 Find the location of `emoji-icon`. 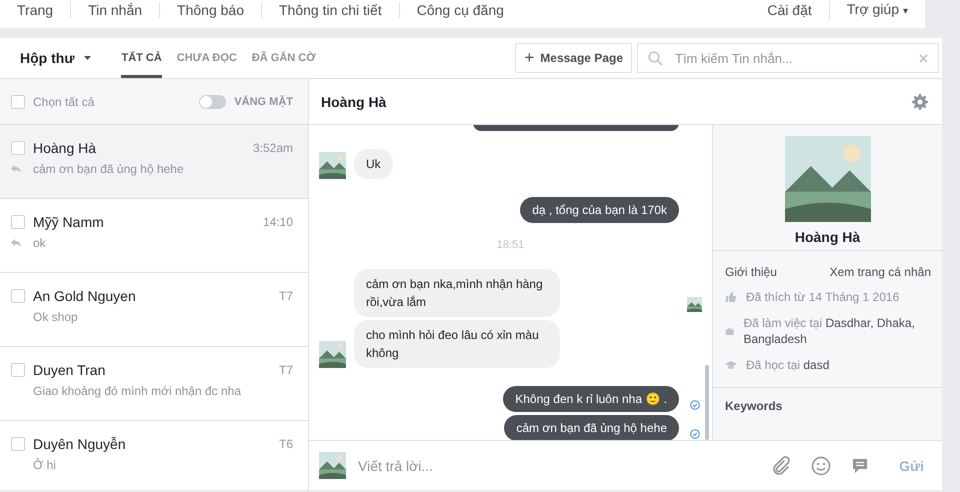

emoji-icon is located at coordinates (821, 466).